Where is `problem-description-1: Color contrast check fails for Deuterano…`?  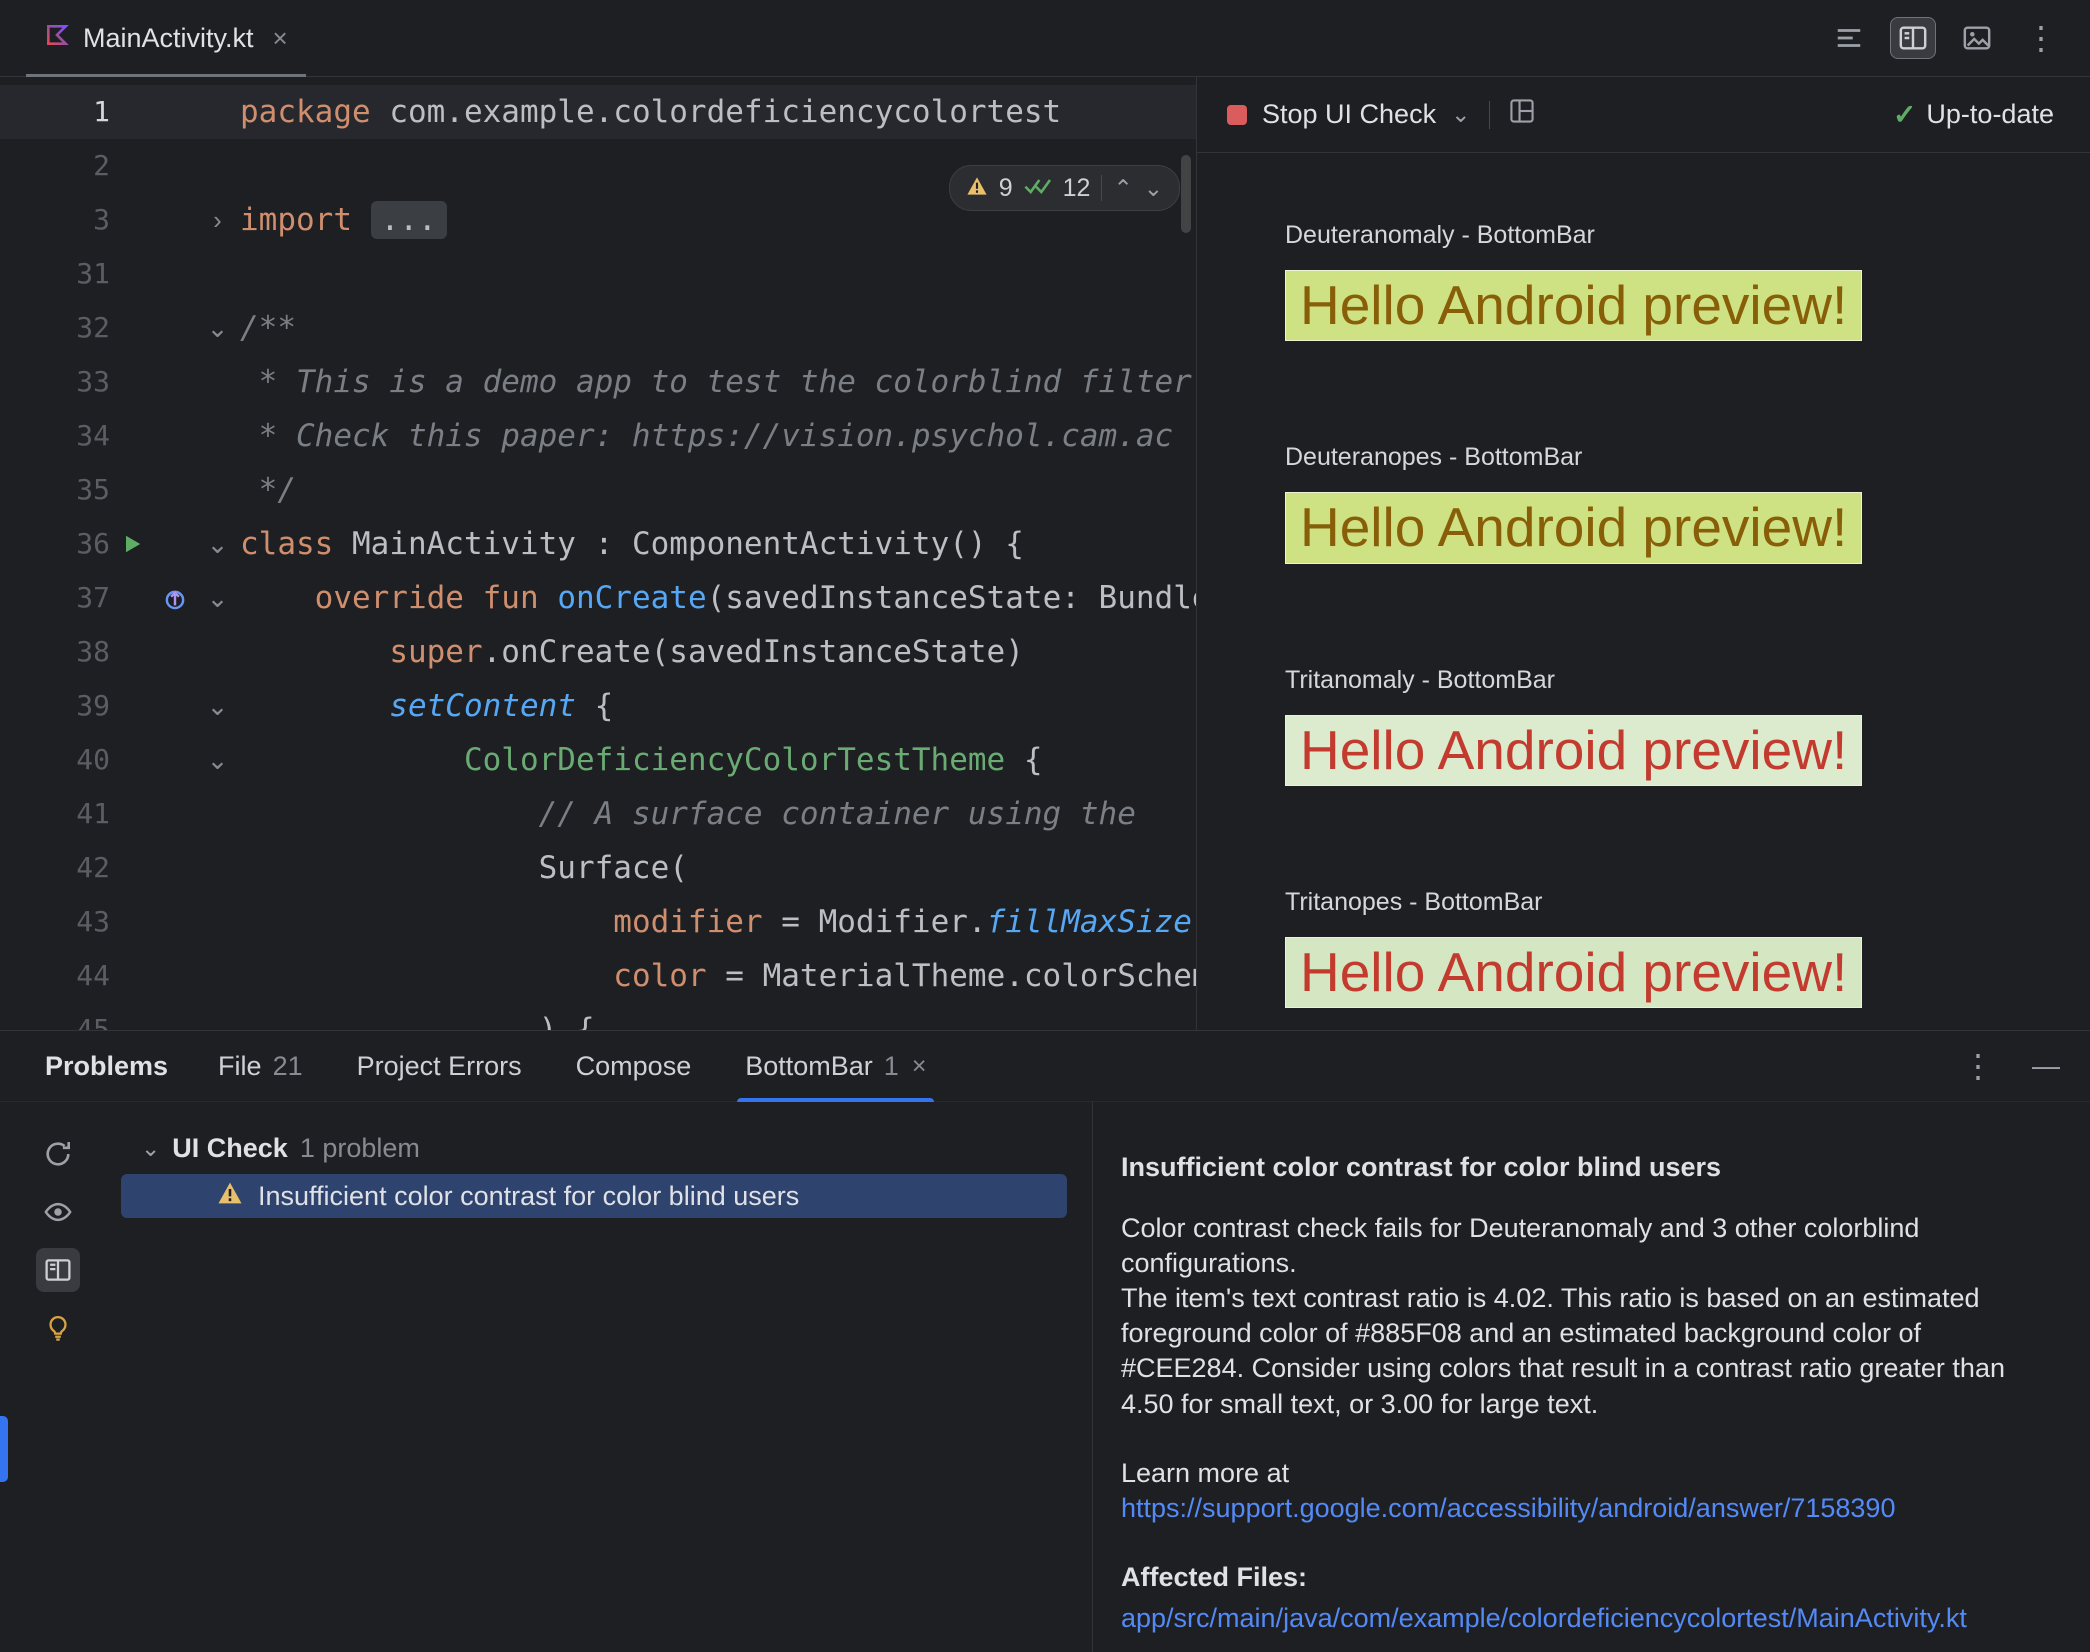
problem-description-1: Color contrast check fails for Deuterano… is located at coordinates (1520, 1246).